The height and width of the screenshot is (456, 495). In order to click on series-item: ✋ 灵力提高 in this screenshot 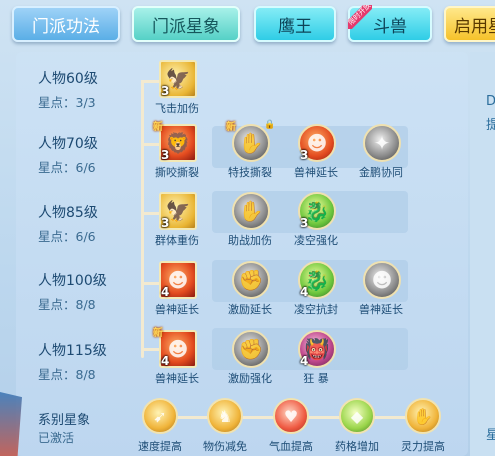, I will do `click(423, 427)`.